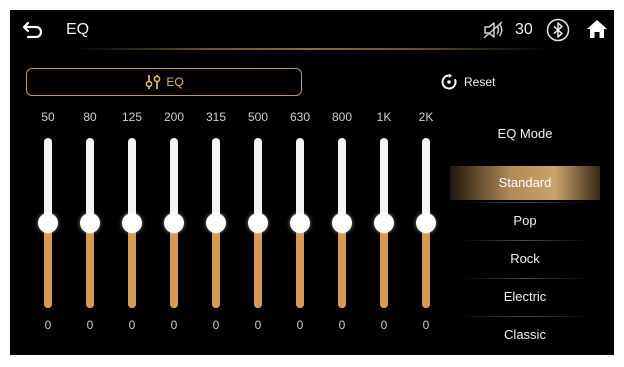 Image resolution: width=624 pixels, height=367 pixels. I want to click on header-divider, so click(310, 49).